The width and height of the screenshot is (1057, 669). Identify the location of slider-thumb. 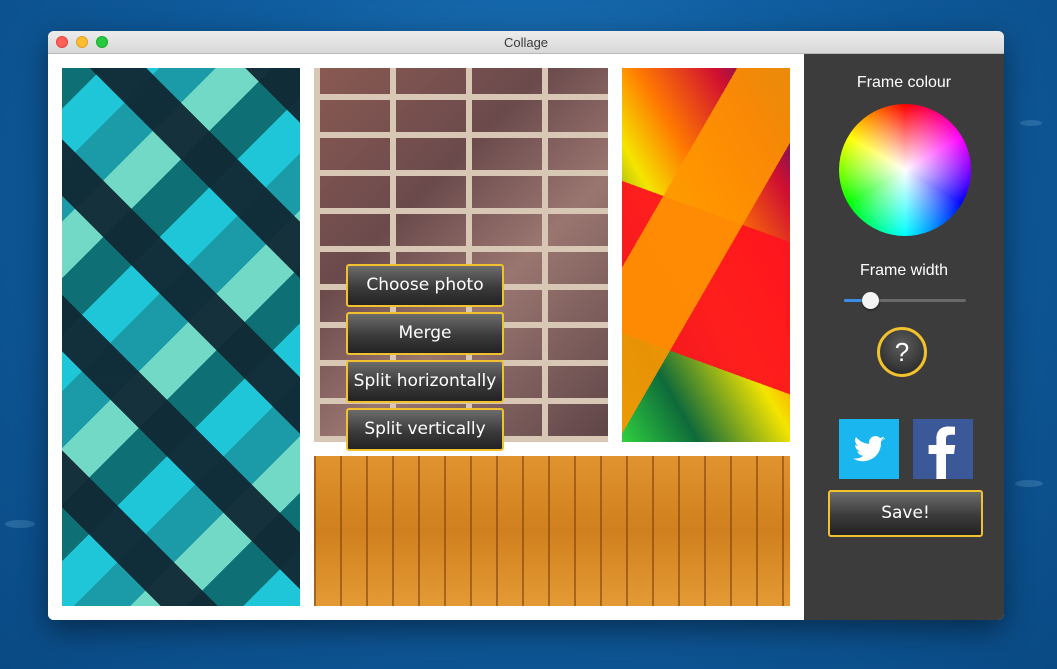
(871, 300).